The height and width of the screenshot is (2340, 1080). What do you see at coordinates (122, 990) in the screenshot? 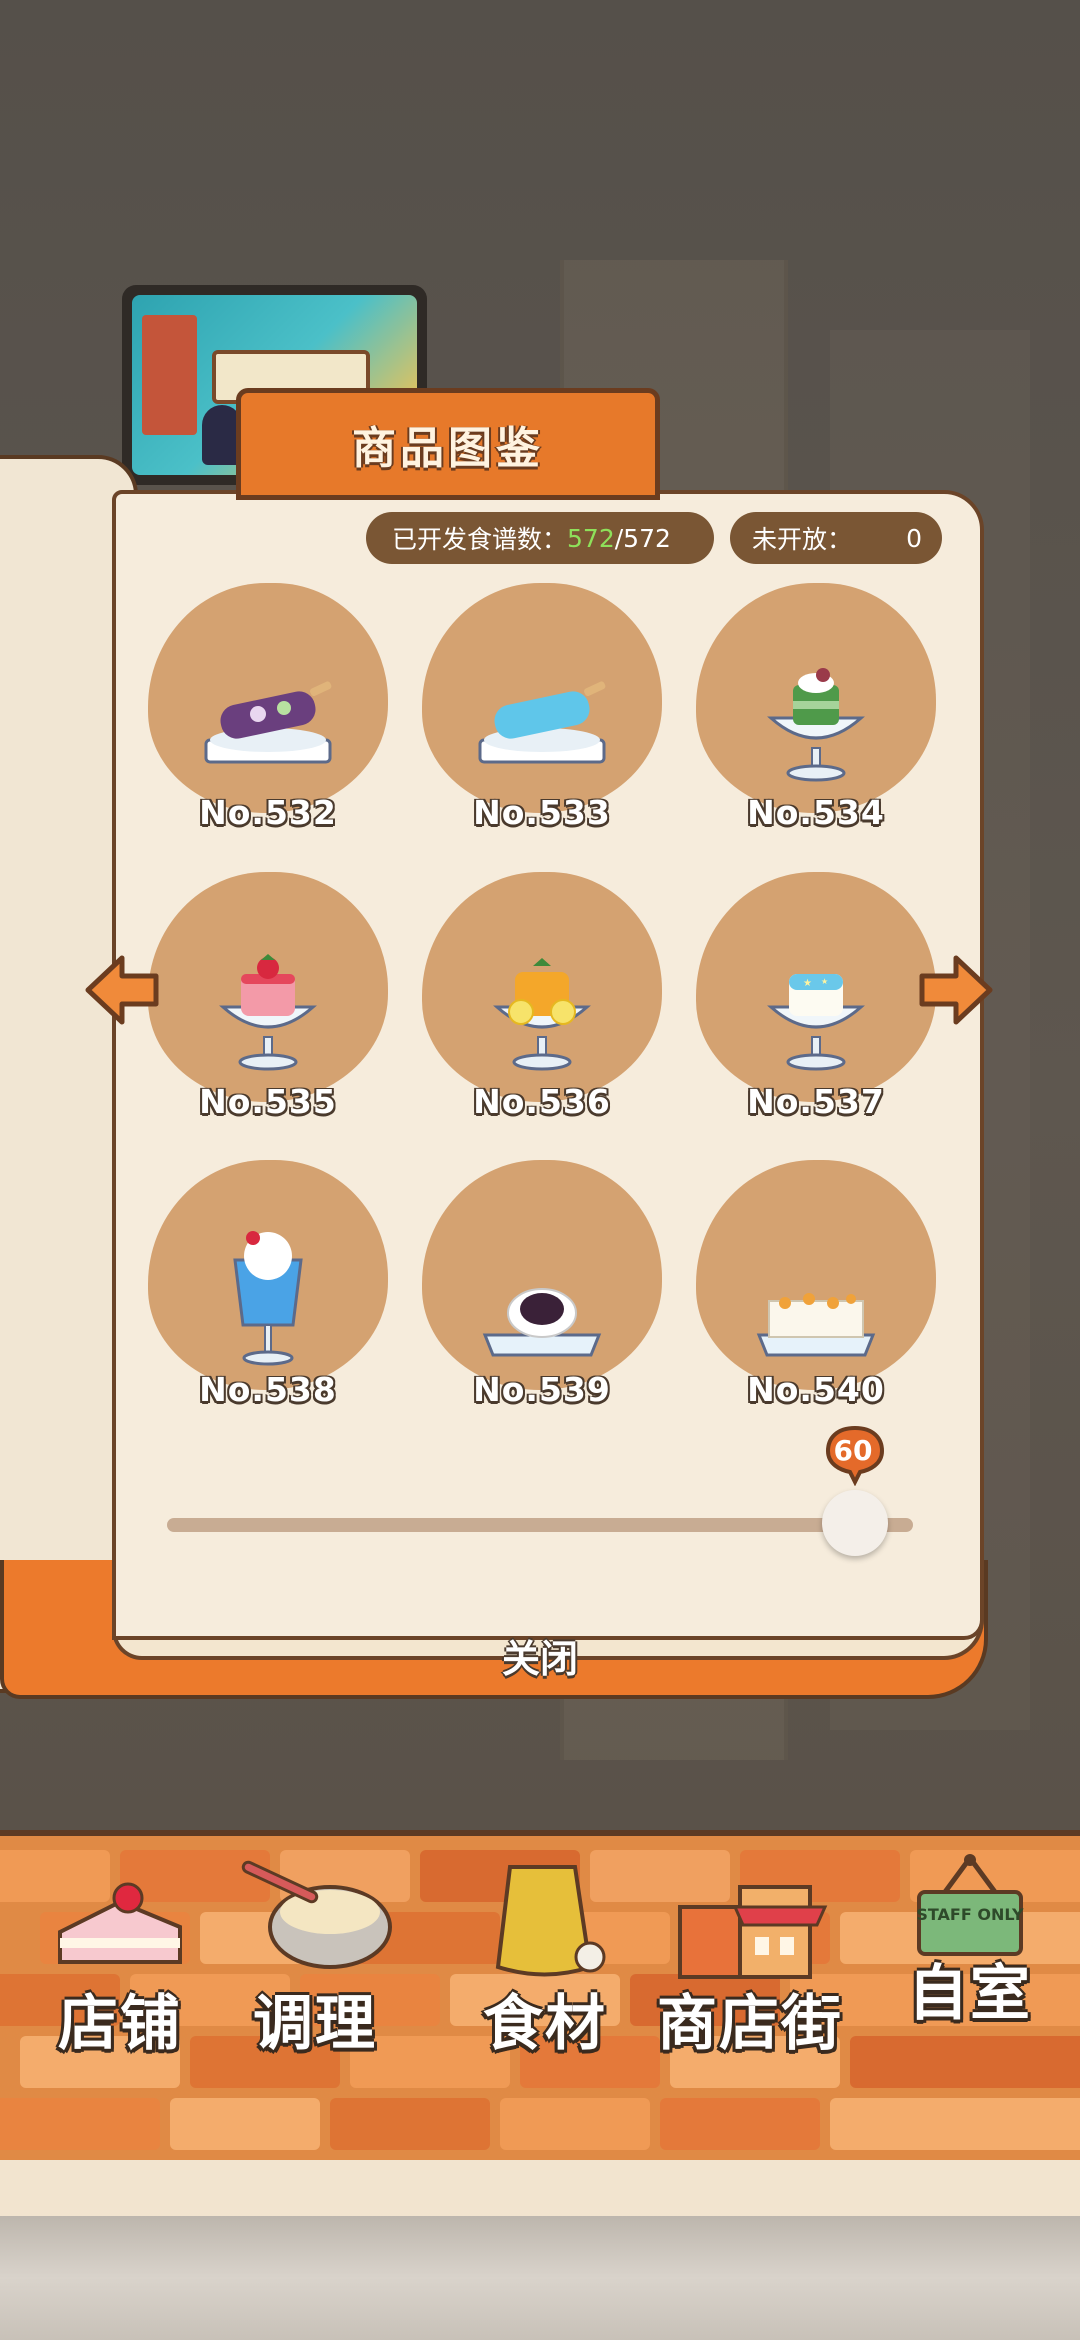
I see `previous-page-arrow-icon` at bounding box center [122, 990].